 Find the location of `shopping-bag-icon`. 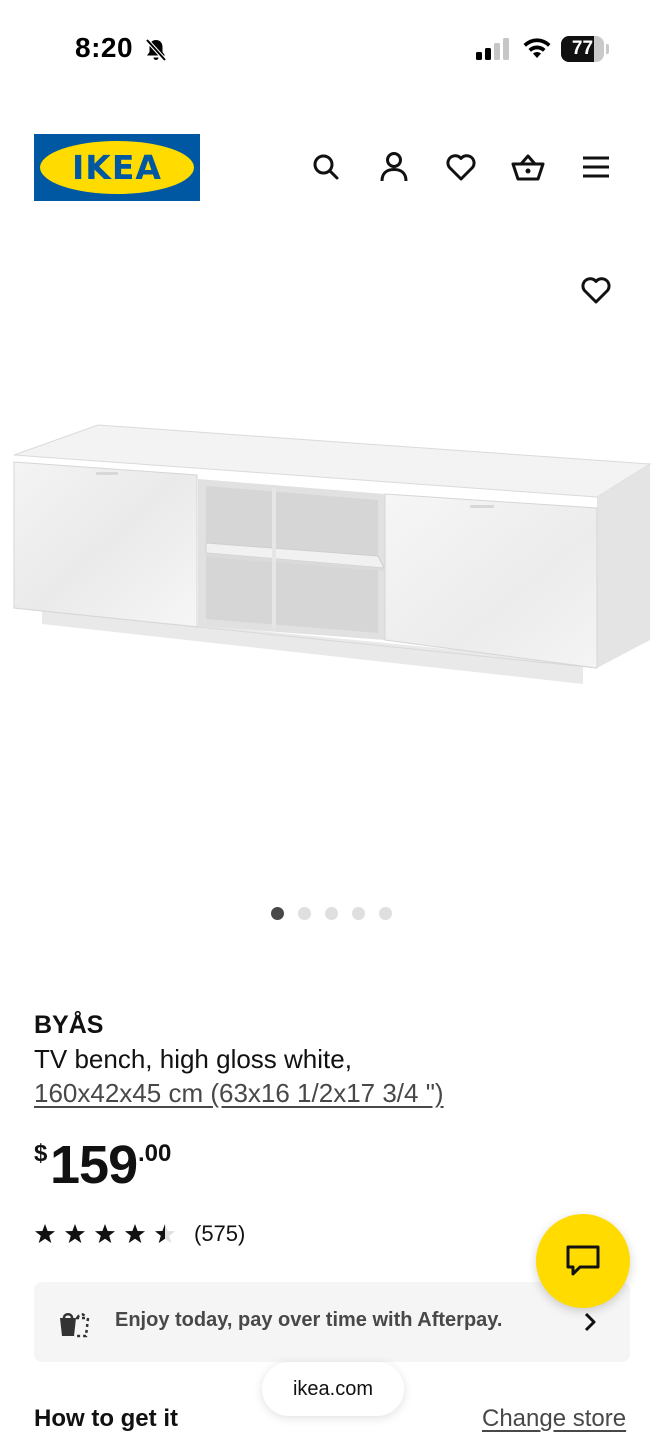

shopping-bag-icon is located at coordinates (75, 1325).